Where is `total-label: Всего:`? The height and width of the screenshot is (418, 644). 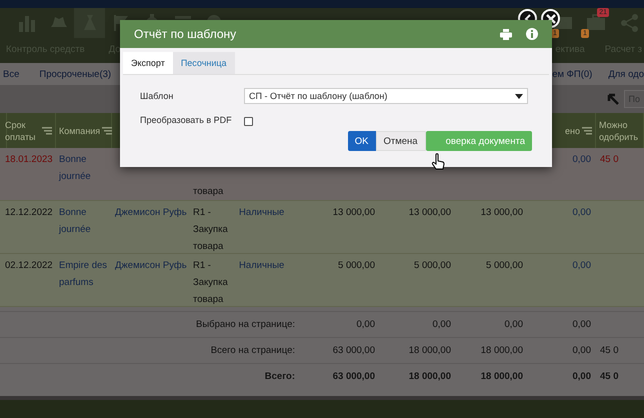
total-label: Всего: is located at coordinates (279, 376).